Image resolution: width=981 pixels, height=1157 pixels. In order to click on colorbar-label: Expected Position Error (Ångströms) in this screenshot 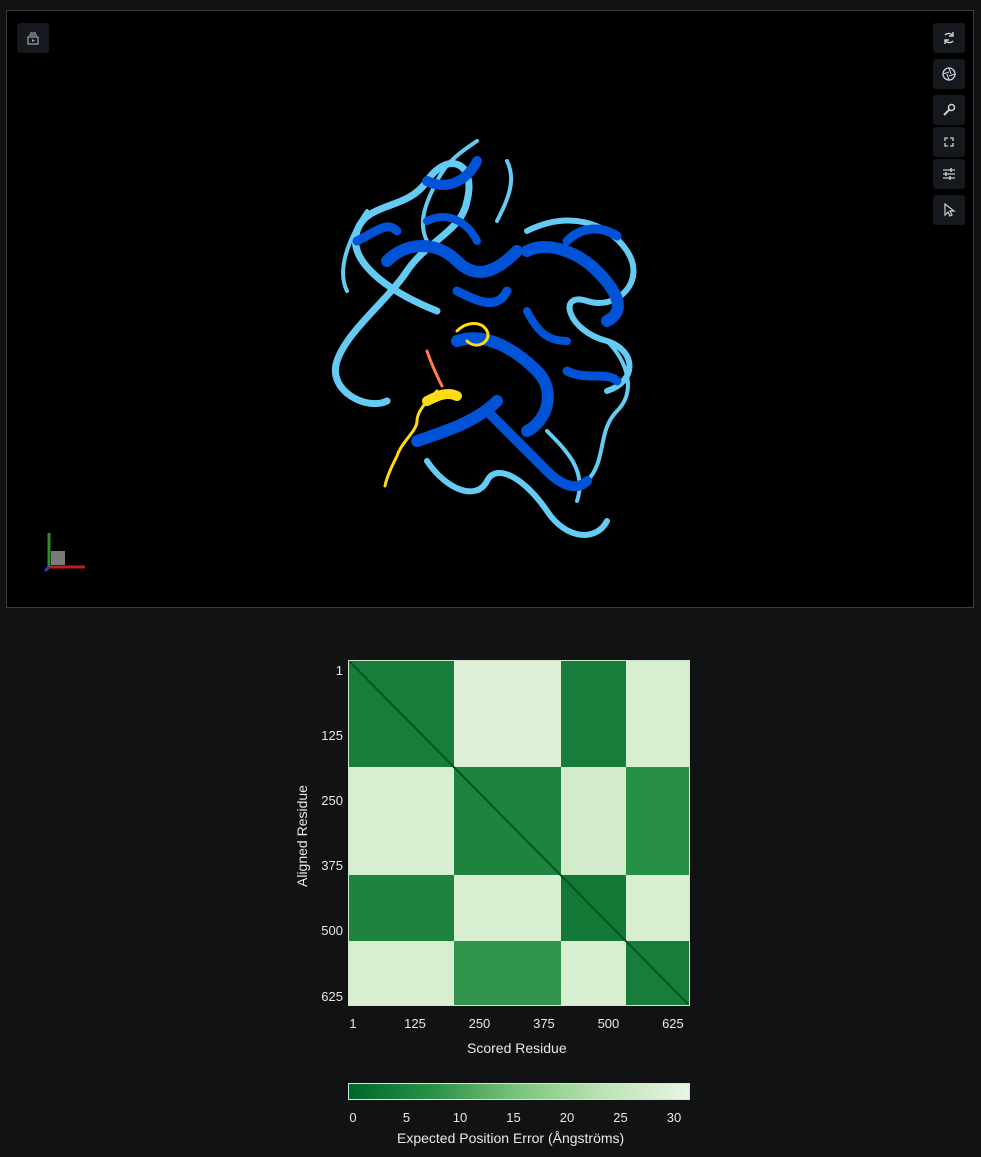, I will do `click(511, 1138)`.